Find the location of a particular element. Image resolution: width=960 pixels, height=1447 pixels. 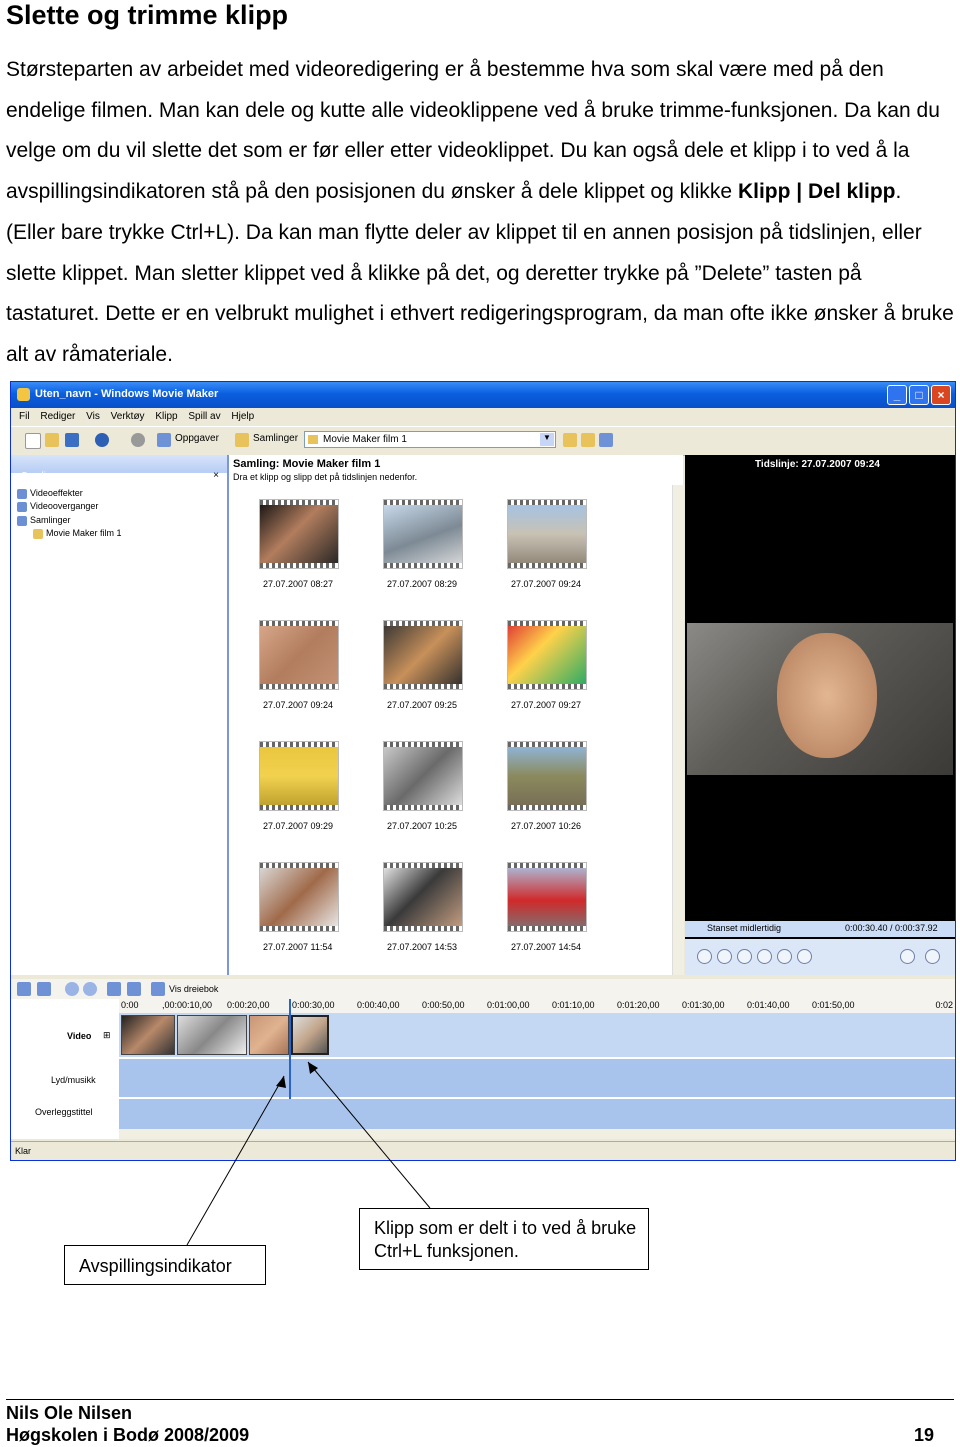

clip-date: 27.07.2007 09:24 is located at coordinates (298, 705).